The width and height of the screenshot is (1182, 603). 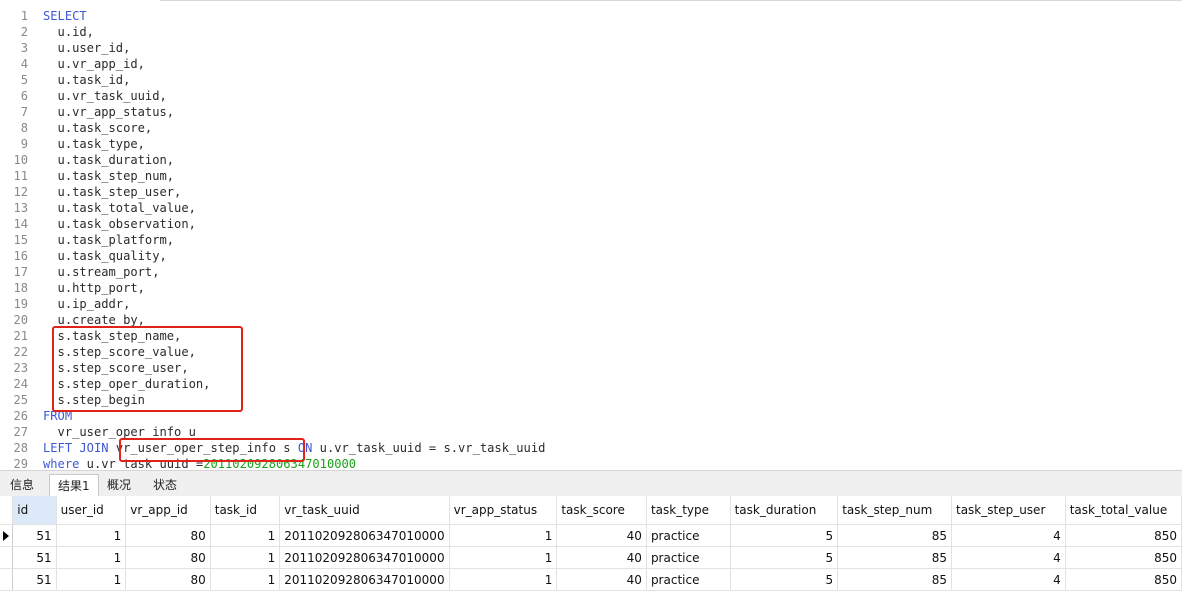 What do you see at coordinates (109, 112) in the screenshot?
I see `code-text: u.vr_app_status,` at bounding box center [109, 112].